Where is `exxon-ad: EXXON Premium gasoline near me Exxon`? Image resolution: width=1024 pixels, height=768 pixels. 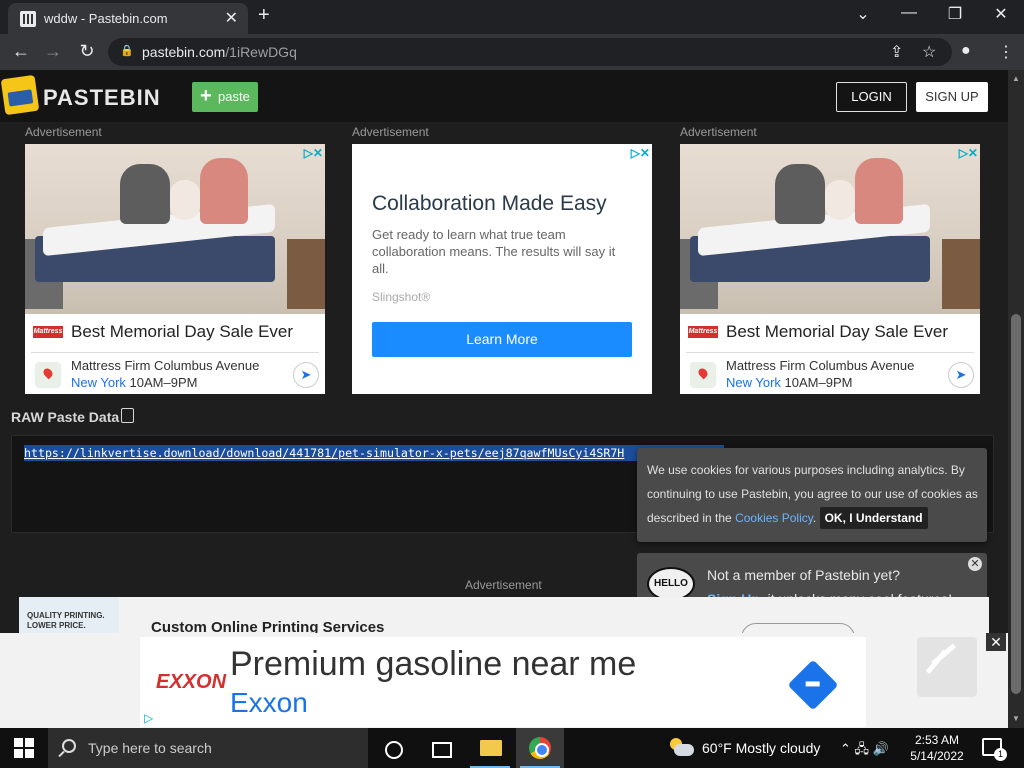 exxon-ad: EXXON Premium gasoline near me Exxon is located at coordinates (503, 682).